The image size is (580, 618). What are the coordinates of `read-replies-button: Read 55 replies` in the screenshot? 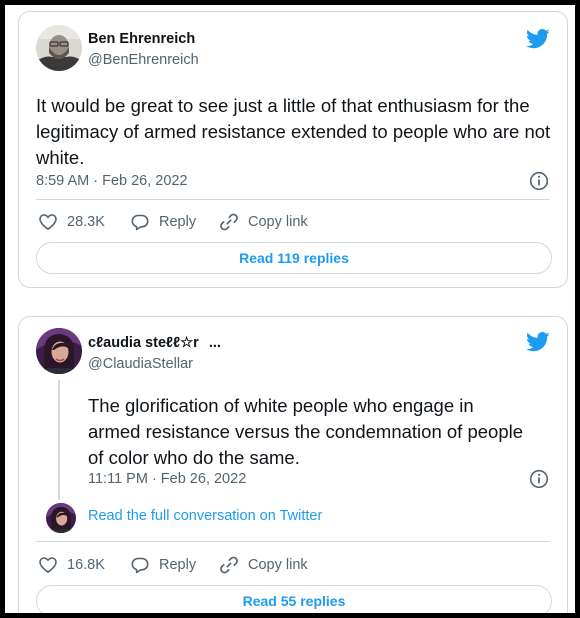 It's located at (294, 599).